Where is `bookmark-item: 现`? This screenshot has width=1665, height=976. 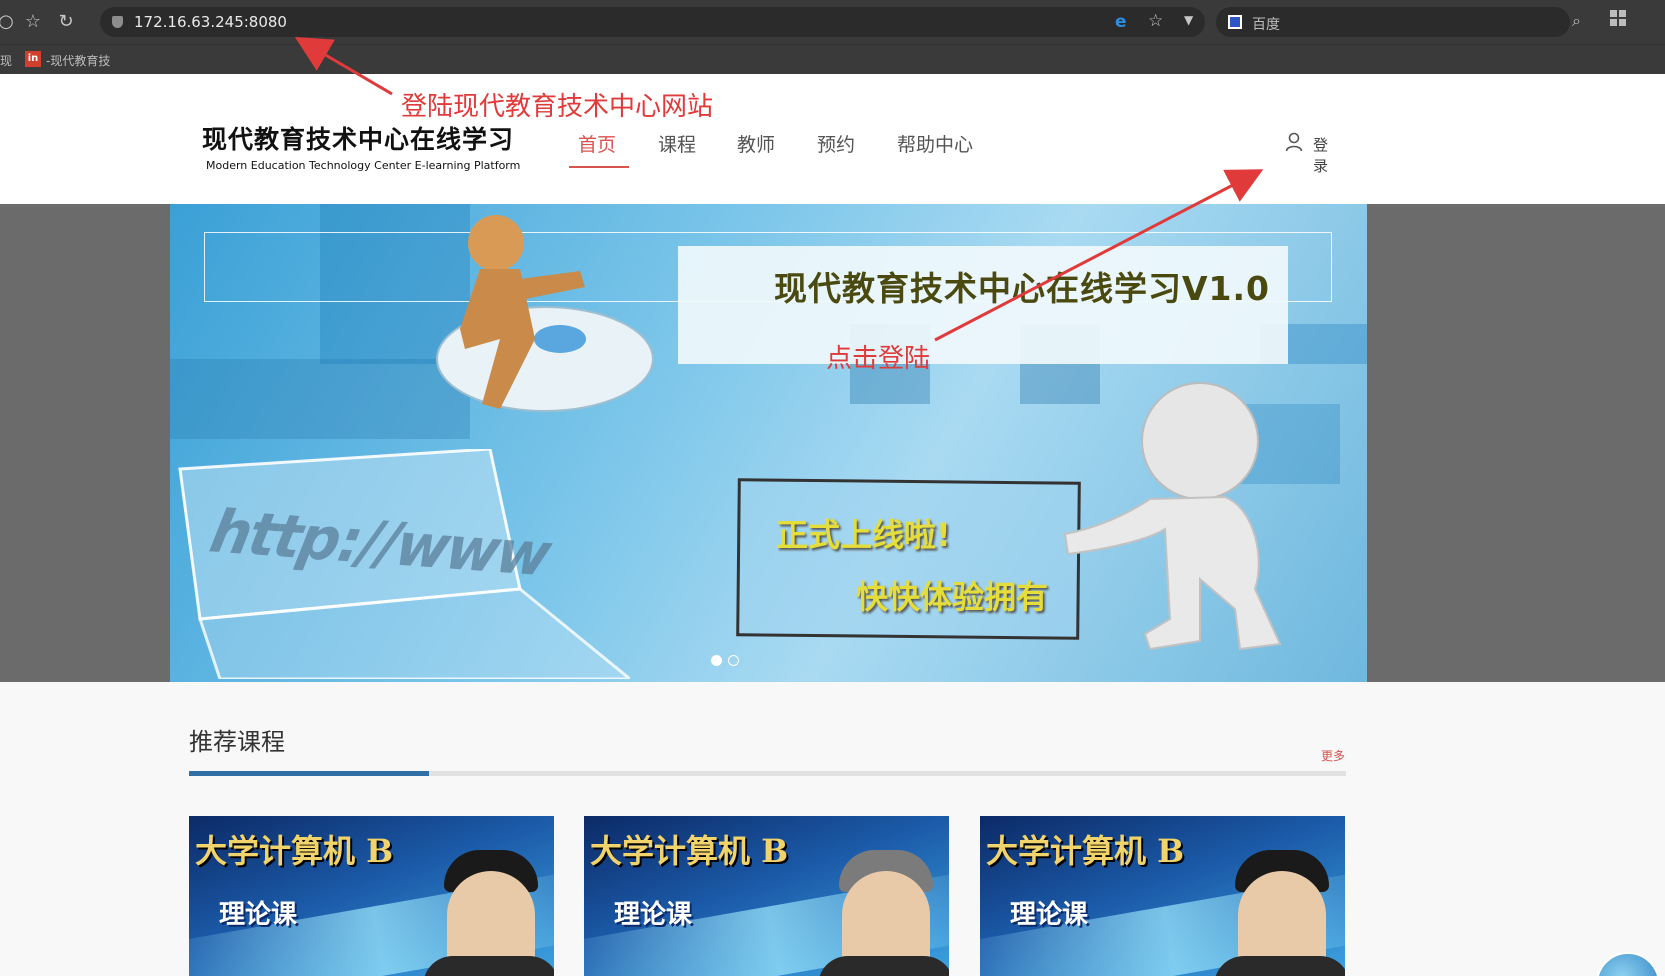
bookmark-item: 现 is located at coordinates (6, 60).